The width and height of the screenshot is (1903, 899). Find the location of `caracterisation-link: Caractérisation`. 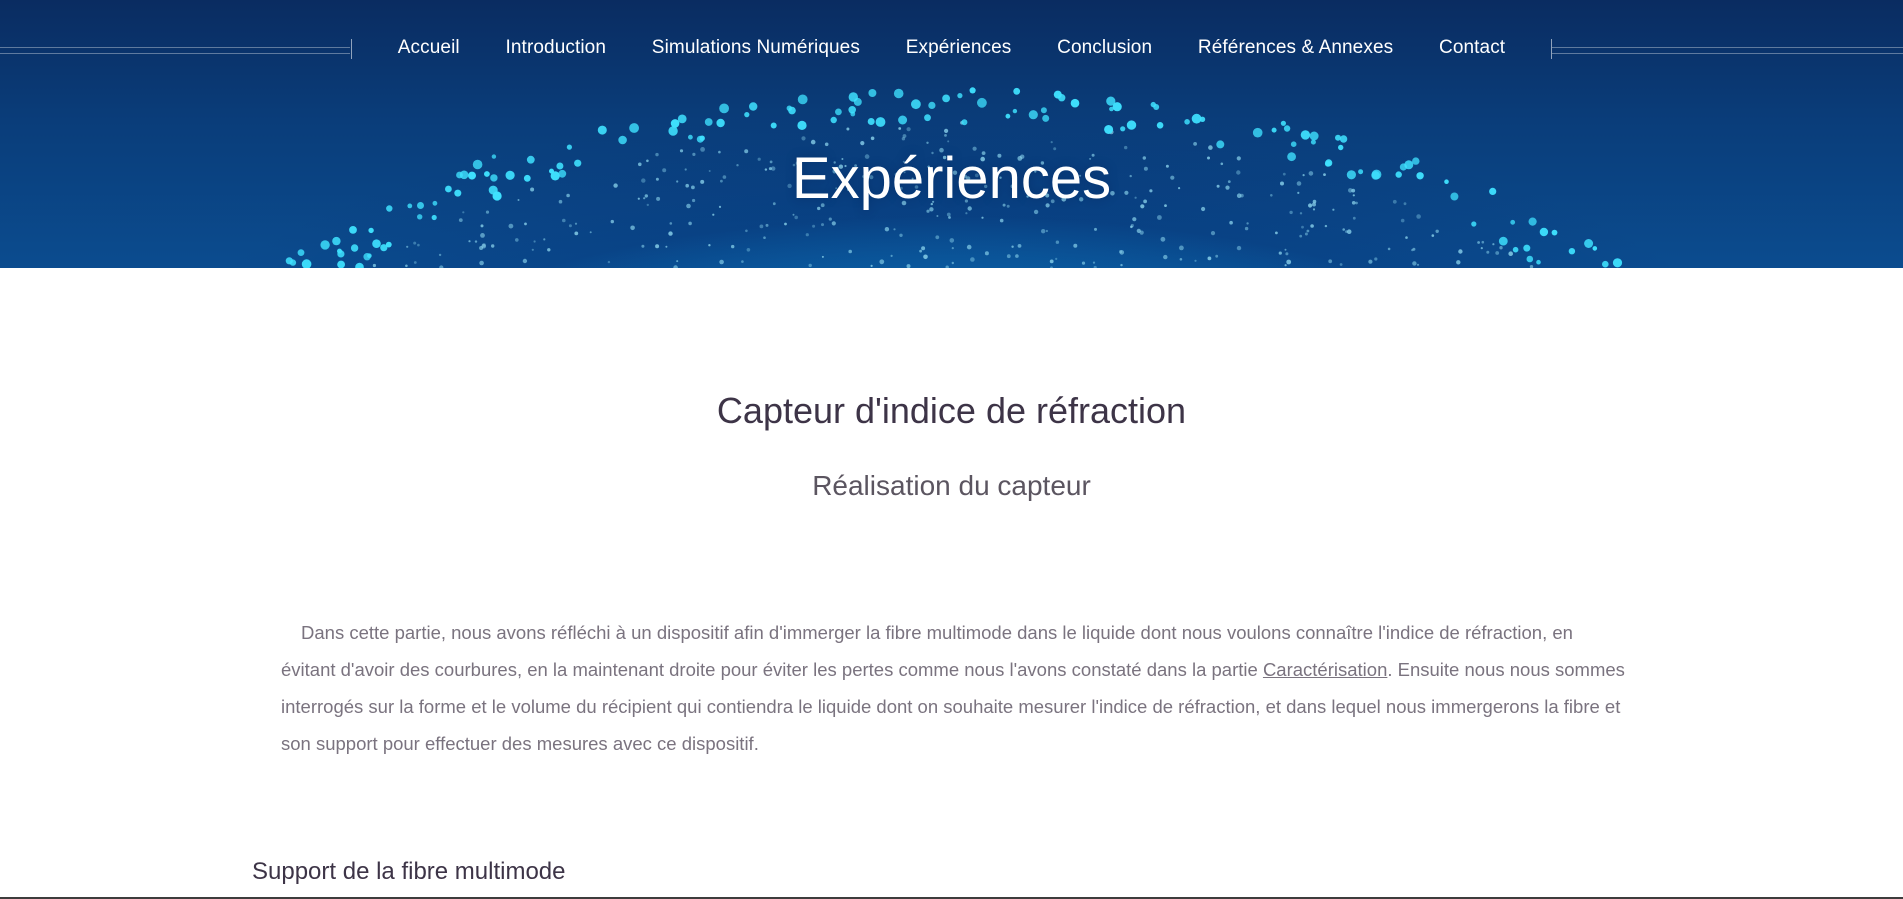

caracterisation-link: Caractérisation is located at coordinates (1325, 669).